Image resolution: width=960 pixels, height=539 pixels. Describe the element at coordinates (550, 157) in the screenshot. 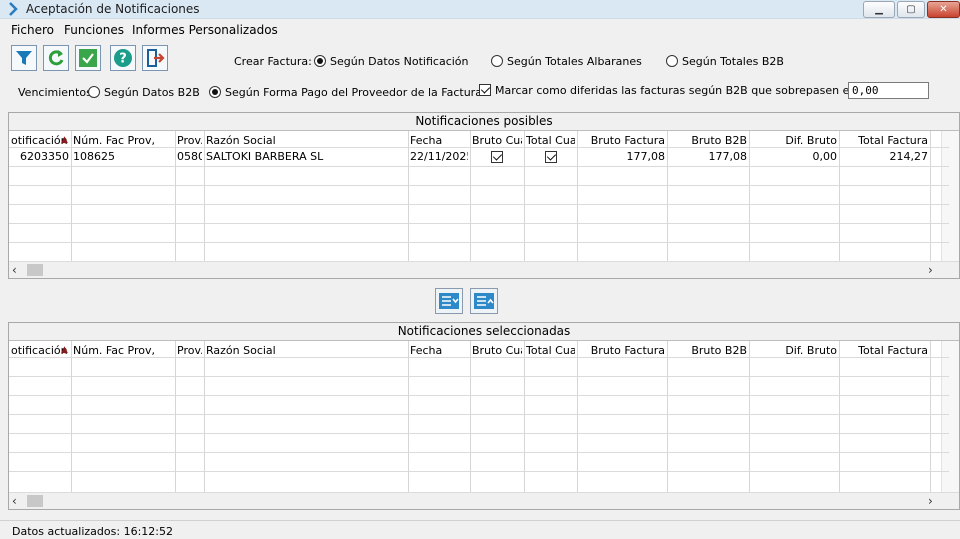

I see `total-cua-checkbox` at that location.